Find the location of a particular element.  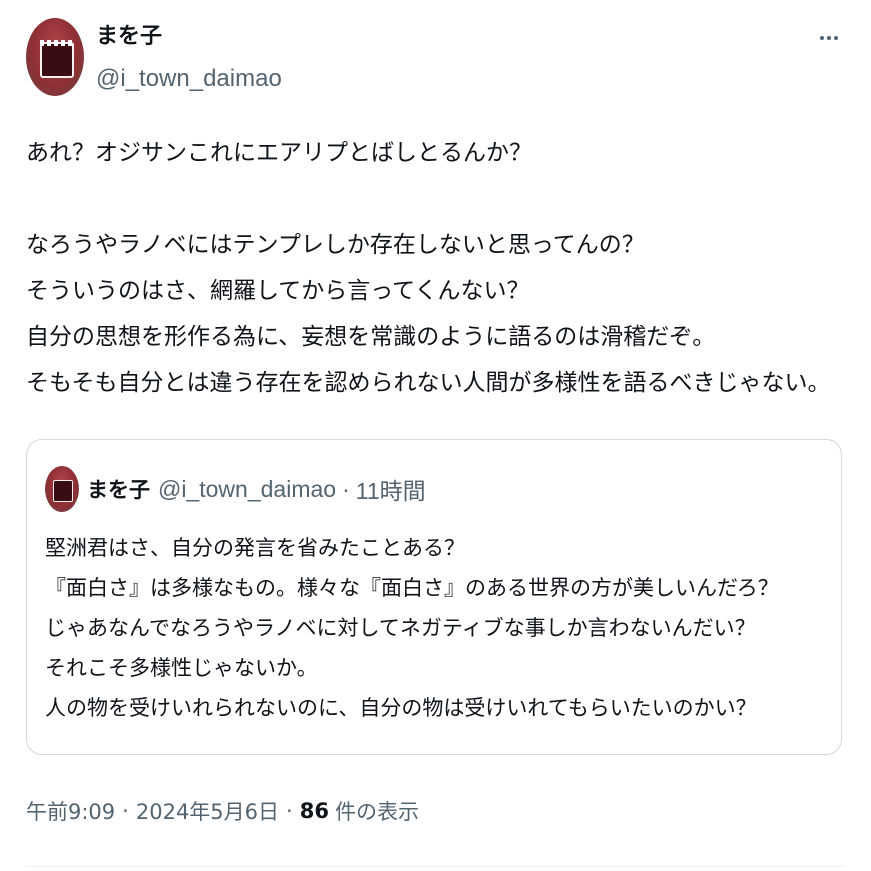

quoted-line: 『面白さ』は多様なもの。様々な『面白さ』のある世界の方が美しいんだろ？ is located at coordinates (412, 588).